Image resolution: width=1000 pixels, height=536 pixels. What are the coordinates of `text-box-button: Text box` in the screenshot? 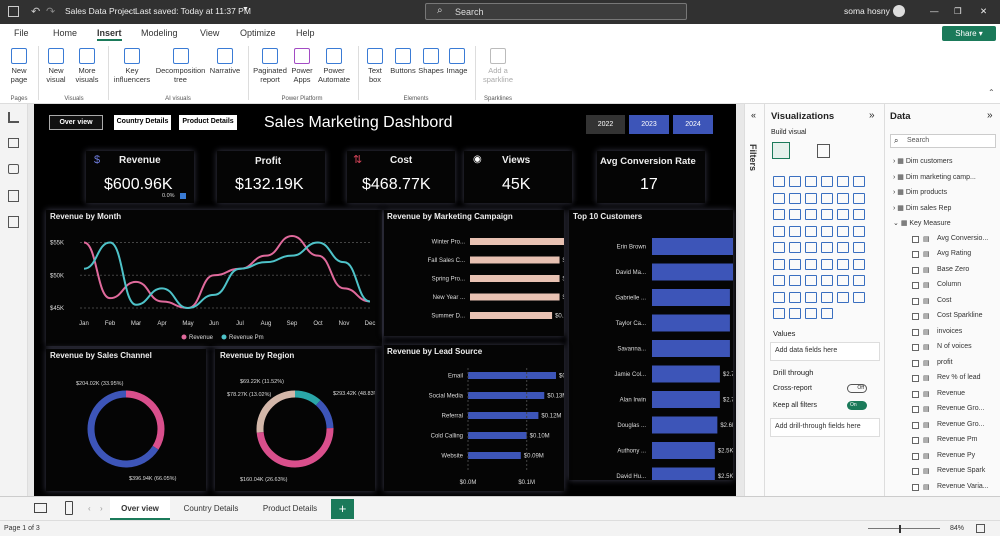 It's located at (375, 66).